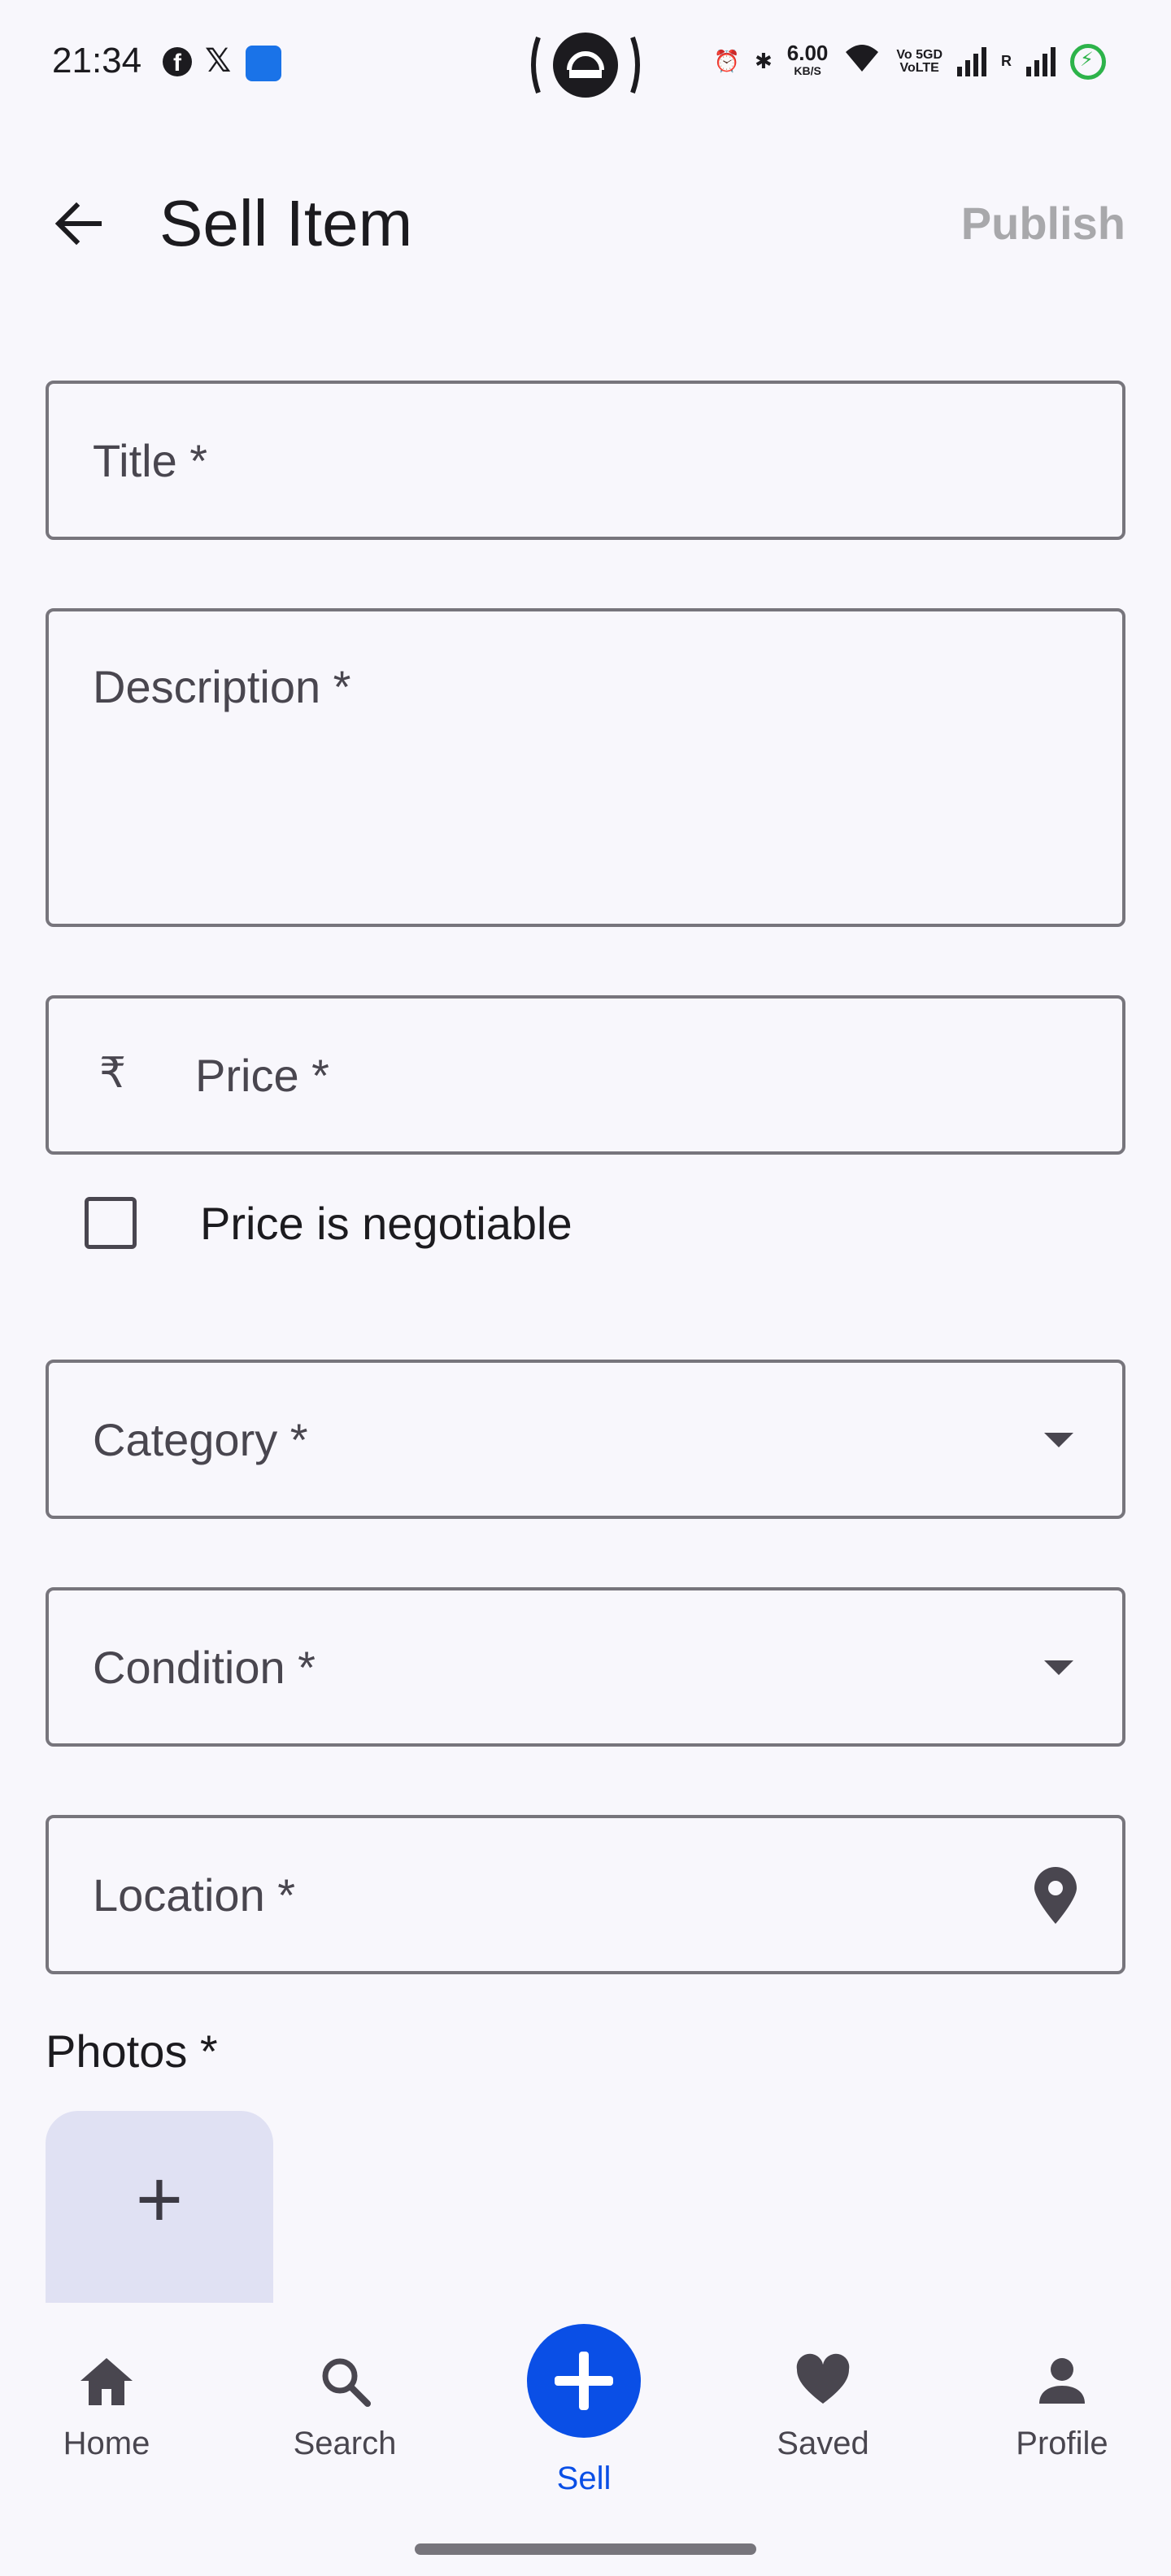  I want to click on battery-charging-icon, so click(1088, 61).